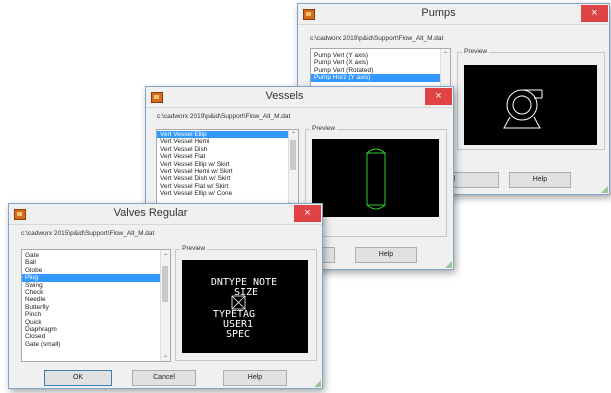 This screenshot has width=611, height=393. Describe the element at coordinates (91, 329) in the screenshot. I see `list-item: Diaphragm` at that location.